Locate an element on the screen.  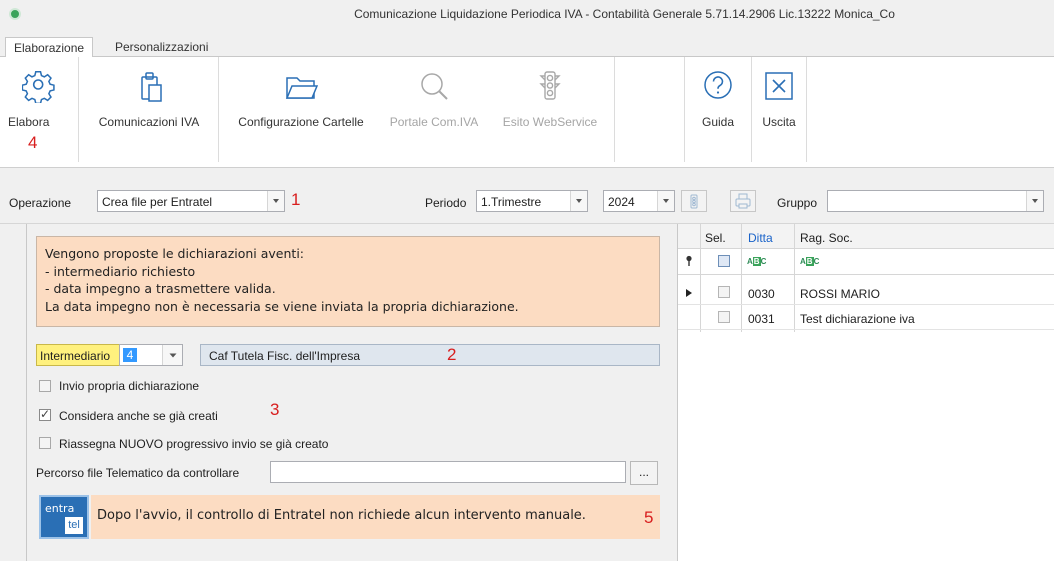
ribbon-tab-bar: Elaborazione Personalizzazioni is located at coordinates (527, 44).